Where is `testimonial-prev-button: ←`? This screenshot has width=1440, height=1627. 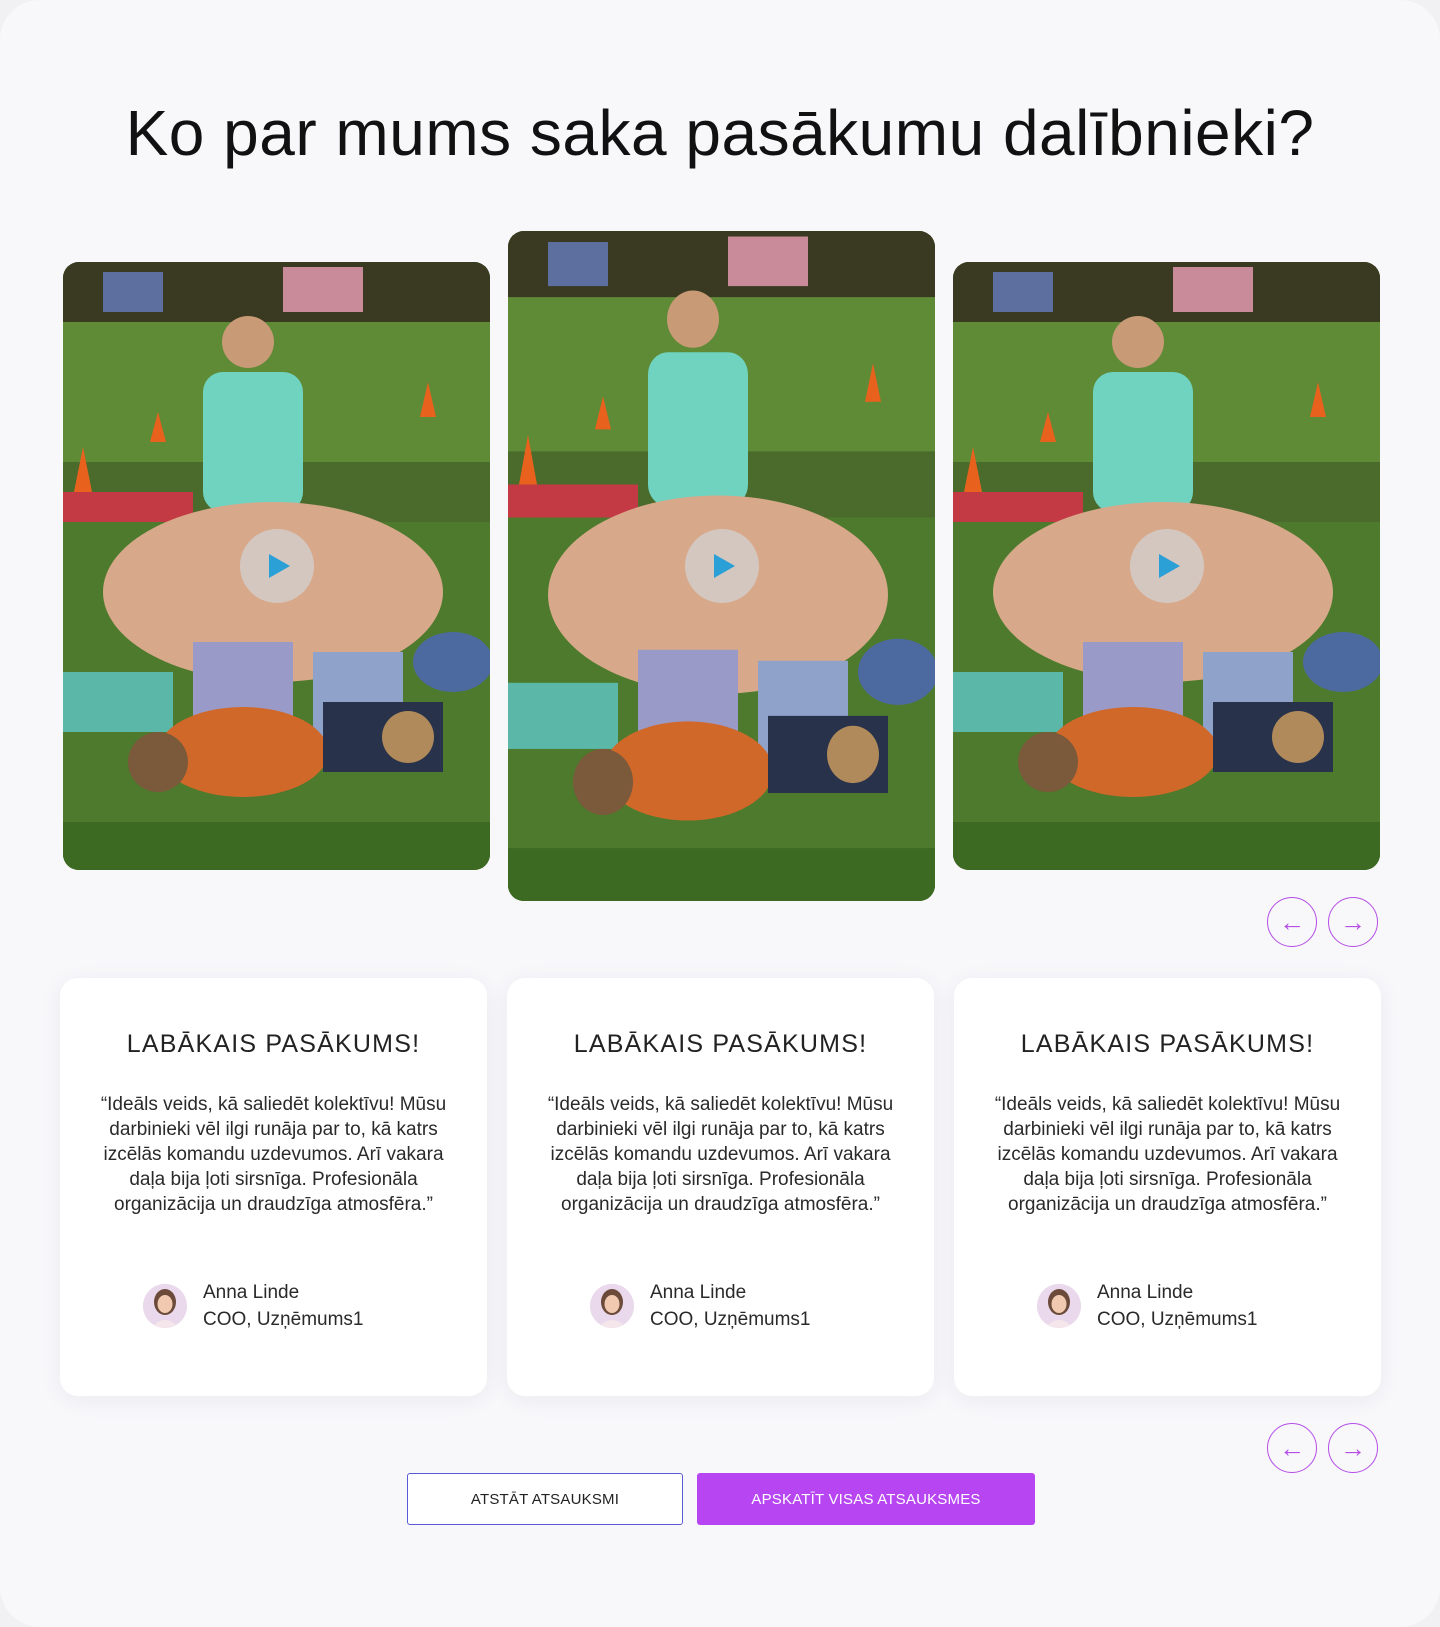
testimonial-prev-button: ← is located at coordinates (1292, 1448).